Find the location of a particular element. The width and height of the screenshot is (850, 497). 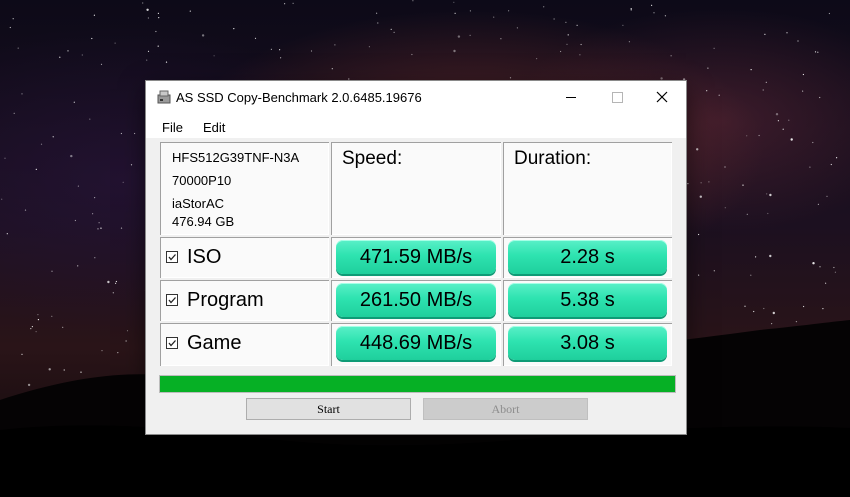

speed-column-header: Speed: is located at coordinates (372, 158).